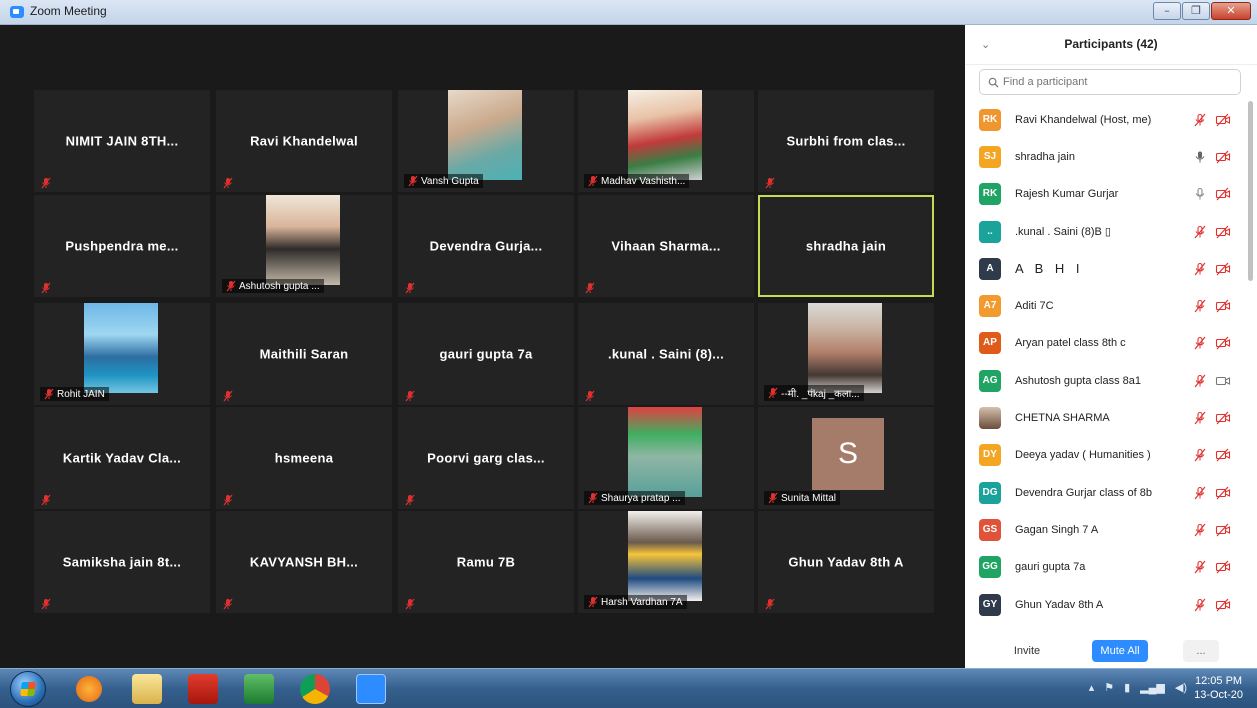 This screenshot has width=1257, height=708. What do you see at coordinates (1105, 119) in the screenshot?
I see `participant-row: RK Ravi Khandelwal (Host, me)` at bounding box center [1105, 119].